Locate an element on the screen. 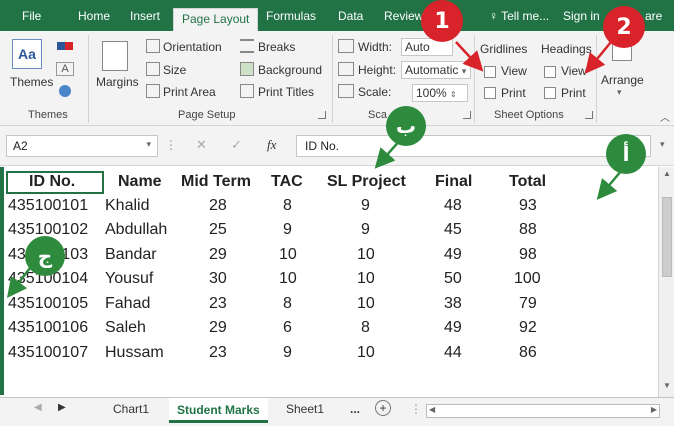  gridlines-print-checkbox is located at coordinates (490, 93).